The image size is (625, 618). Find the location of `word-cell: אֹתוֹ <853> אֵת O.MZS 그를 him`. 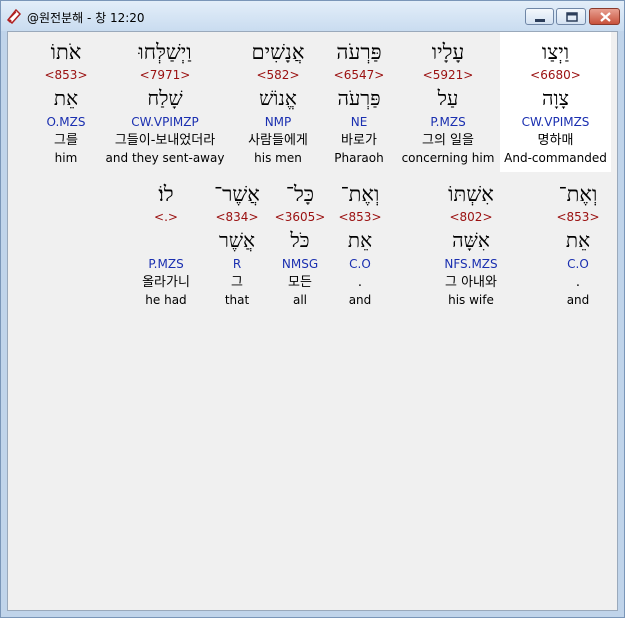

word-cell: אֹתוֹ <853> אֵת O.MZS 그를 him is located at coordinates (66, 102).